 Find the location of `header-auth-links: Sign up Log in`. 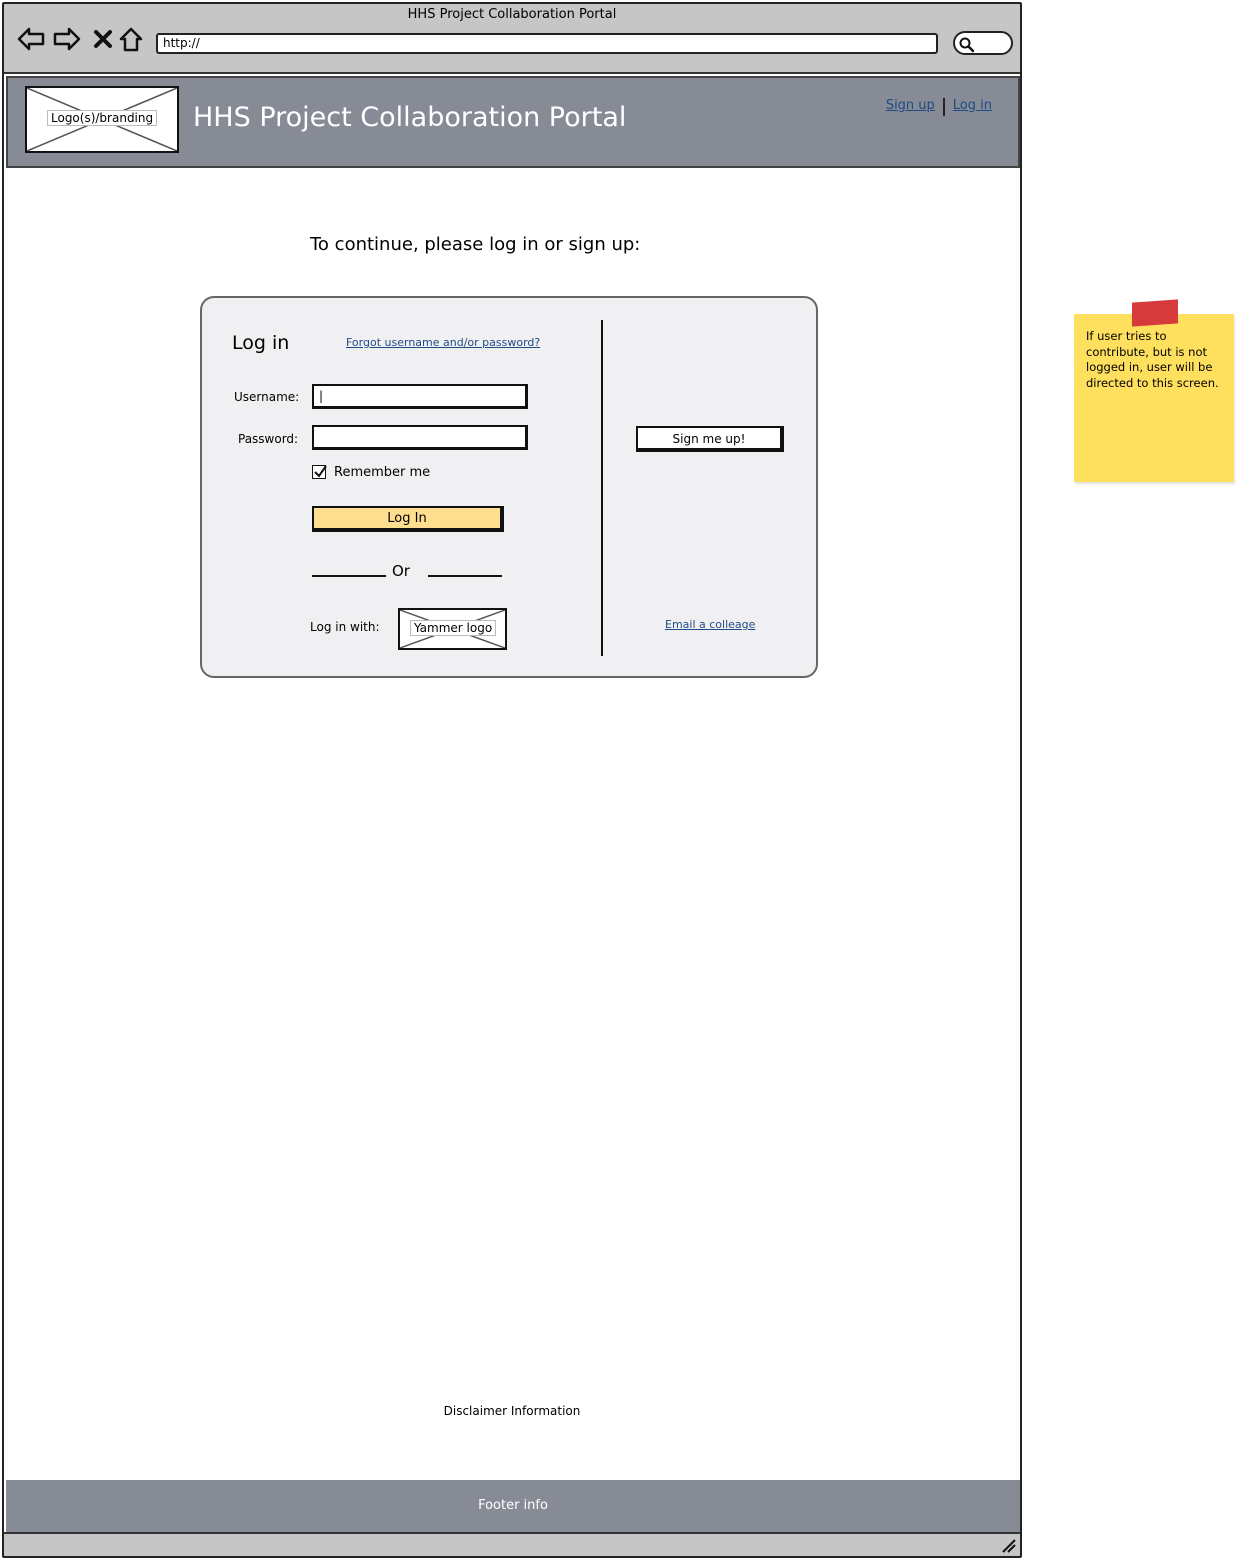

header-auth-links: Sign up Log in is located at coordinates (939, 105).